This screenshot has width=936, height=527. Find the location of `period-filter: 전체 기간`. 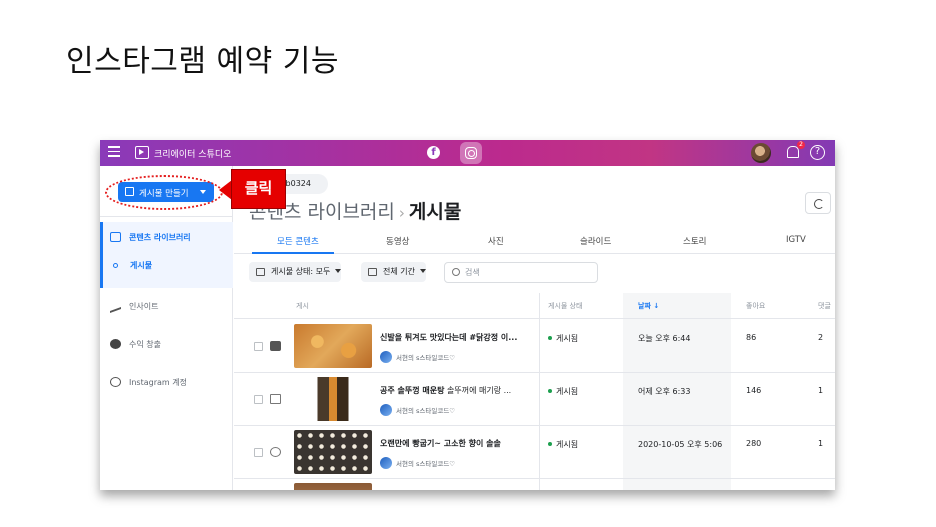

period-filter: 전체 기간 is located at coordinates (393, 272).